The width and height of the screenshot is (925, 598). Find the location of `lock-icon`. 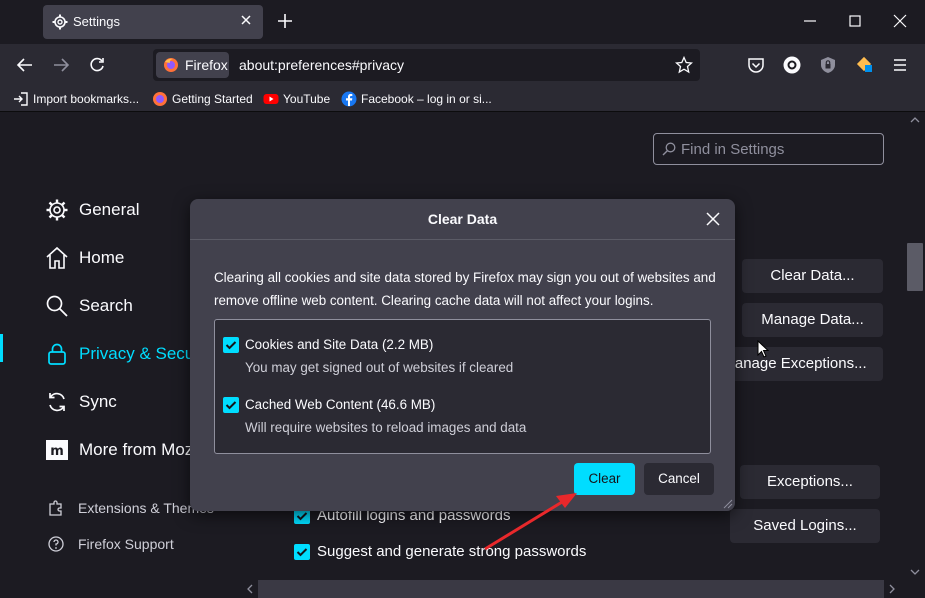

lock-icon is located at coordinates (57, 354).